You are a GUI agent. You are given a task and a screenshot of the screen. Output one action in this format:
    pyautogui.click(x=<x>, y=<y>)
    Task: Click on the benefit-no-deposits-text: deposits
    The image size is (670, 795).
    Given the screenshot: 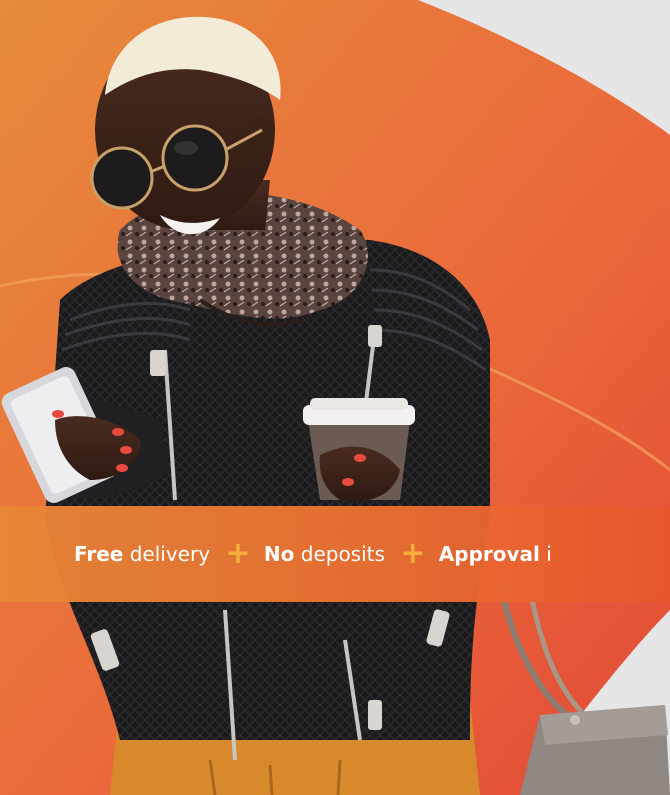 What is the action you would take?
    pyautogui.click(x=342, y=554)
    